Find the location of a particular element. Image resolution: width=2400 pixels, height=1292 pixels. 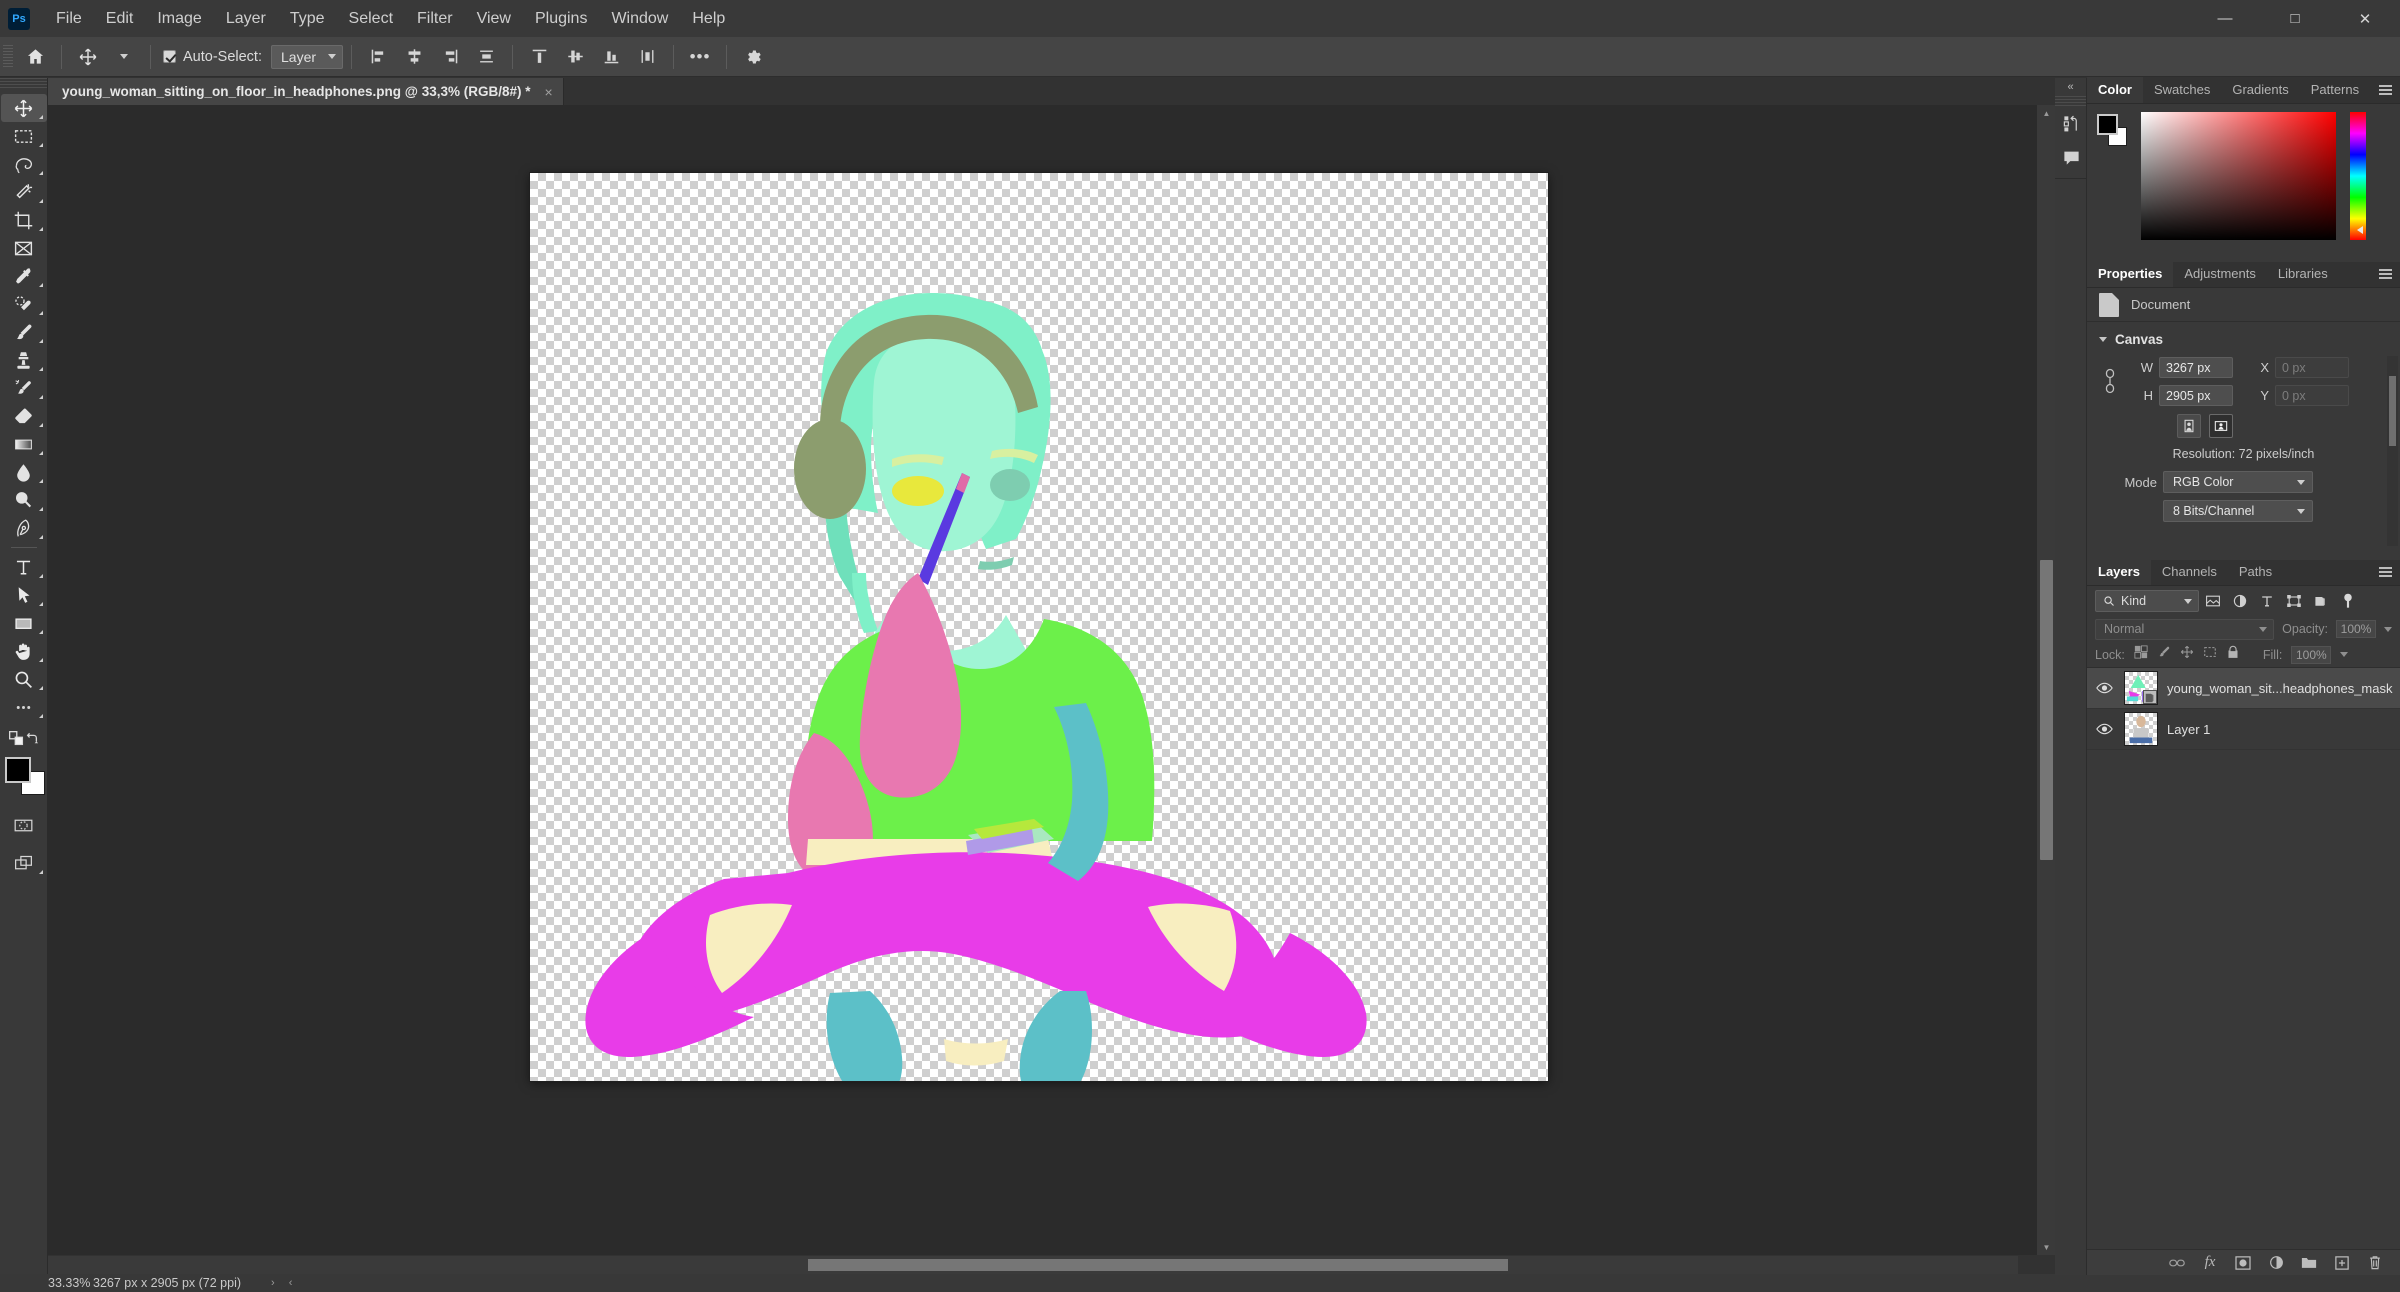

menu-item-help: Help is located at coordinates (708, 19).